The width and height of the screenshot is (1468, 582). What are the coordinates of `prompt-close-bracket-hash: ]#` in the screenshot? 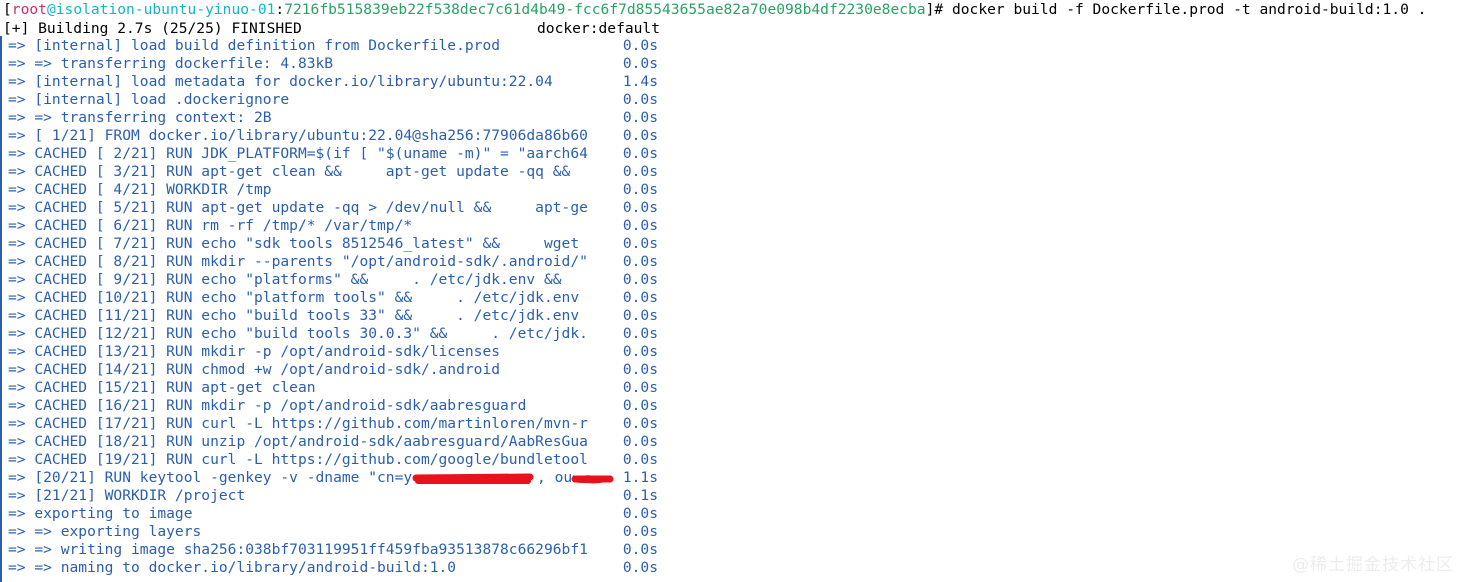 It's located at (938, 9).